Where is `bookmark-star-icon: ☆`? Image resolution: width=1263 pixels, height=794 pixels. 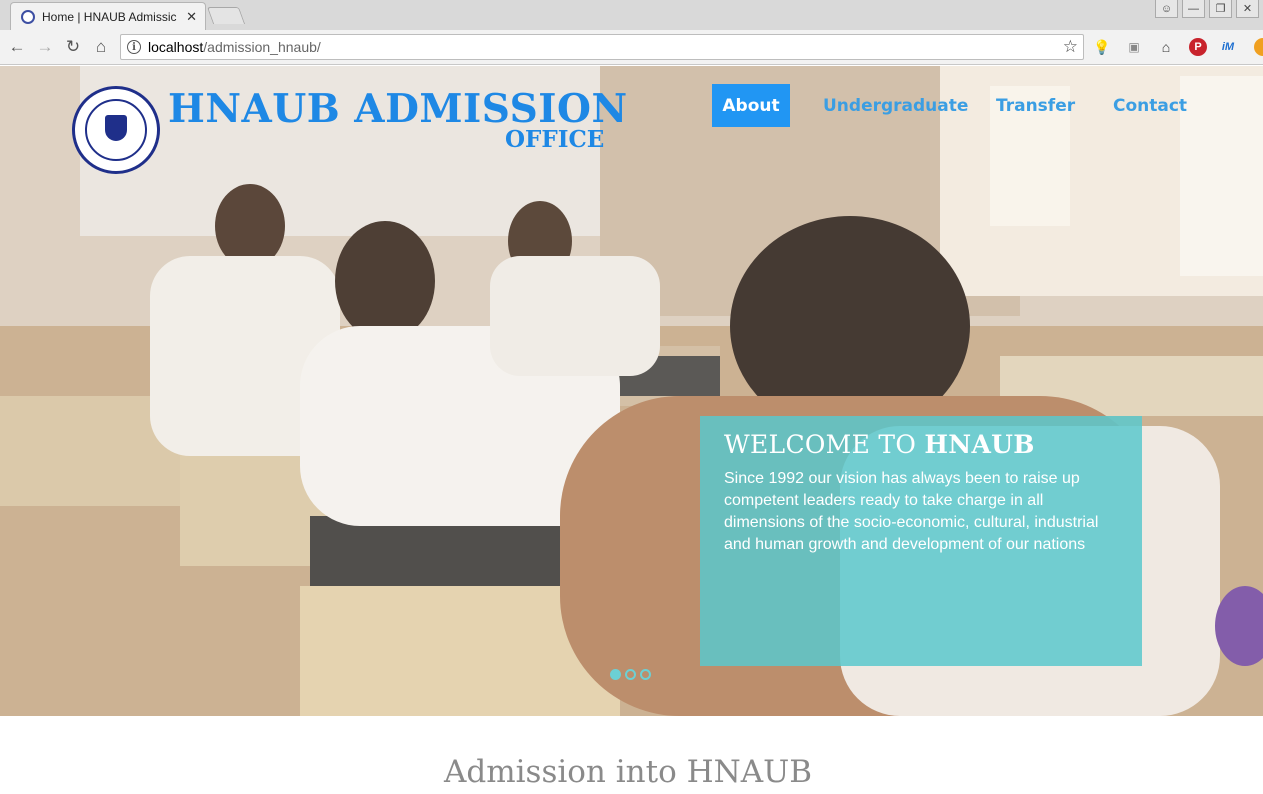
bookmark-star-icon: ☆ is located at coordinates (1070, 47).